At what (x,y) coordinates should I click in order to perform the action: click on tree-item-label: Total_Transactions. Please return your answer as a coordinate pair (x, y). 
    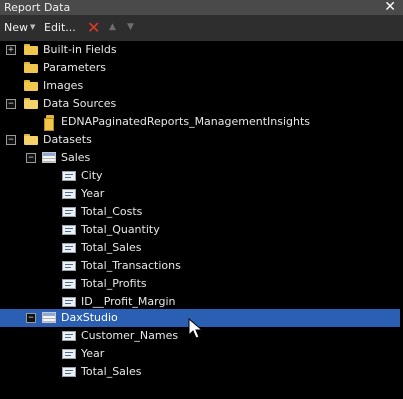
    Looking at the image, I should click on (131, 265).